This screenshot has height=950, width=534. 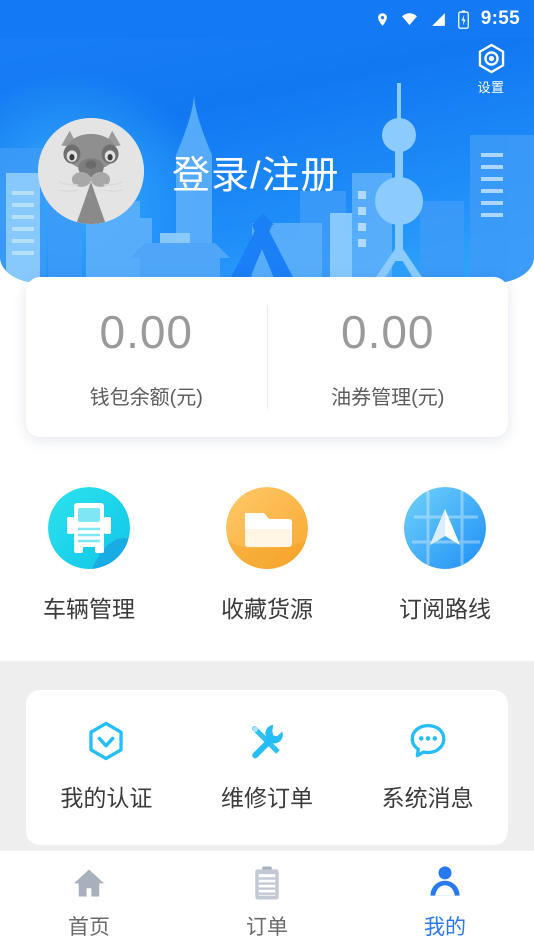 What do you see at coordinates (256, 175) in the screenshot?
I see `login-register-label: 登录/注册` at bounding box center [256, 175].